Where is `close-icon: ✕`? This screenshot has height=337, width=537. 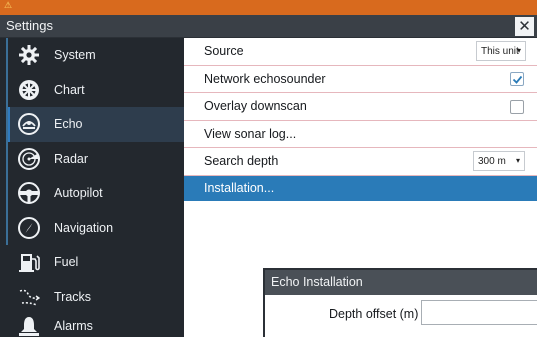
close-icon: ✕ is located at coordinates (524, 26).